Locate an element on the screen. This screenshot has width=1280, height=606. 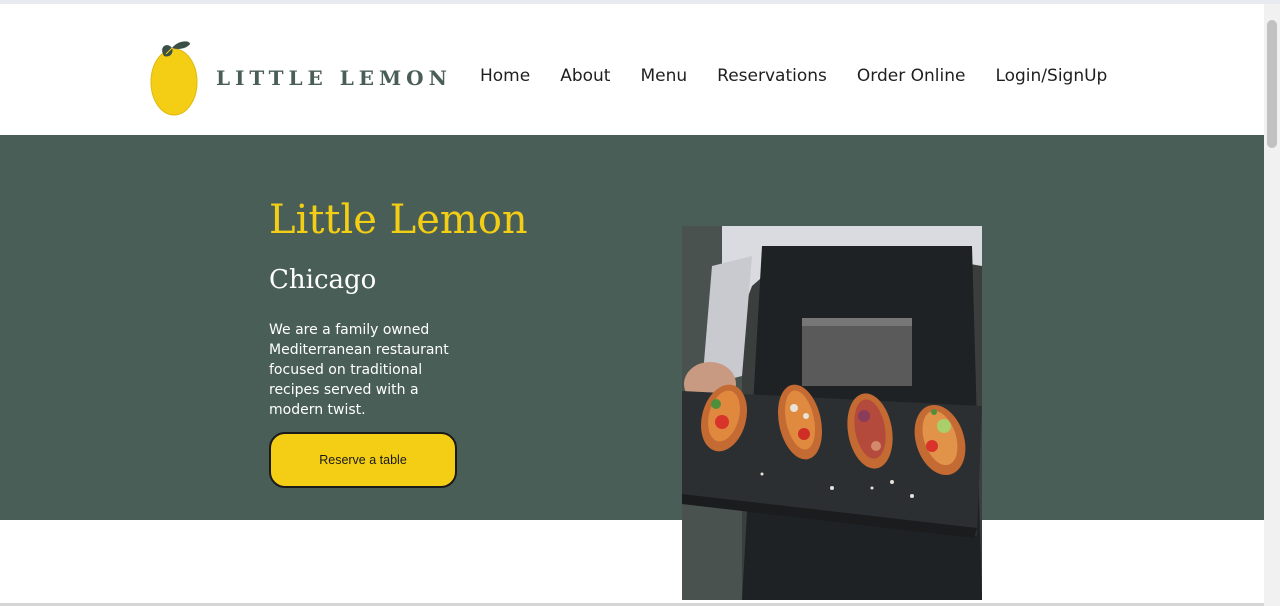
hero-image is located at coordinates (832, 413).